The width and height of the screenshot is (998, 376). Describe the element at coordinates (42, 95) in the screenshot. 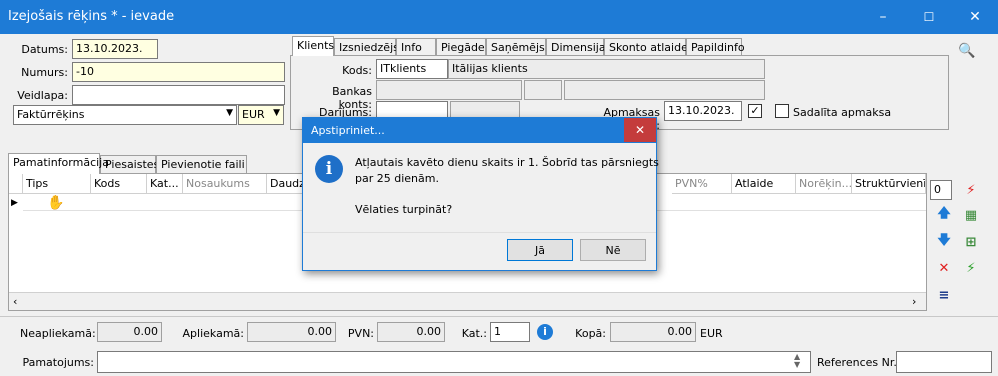

I see `veidlapa-label: Veidlapa:` at that location.